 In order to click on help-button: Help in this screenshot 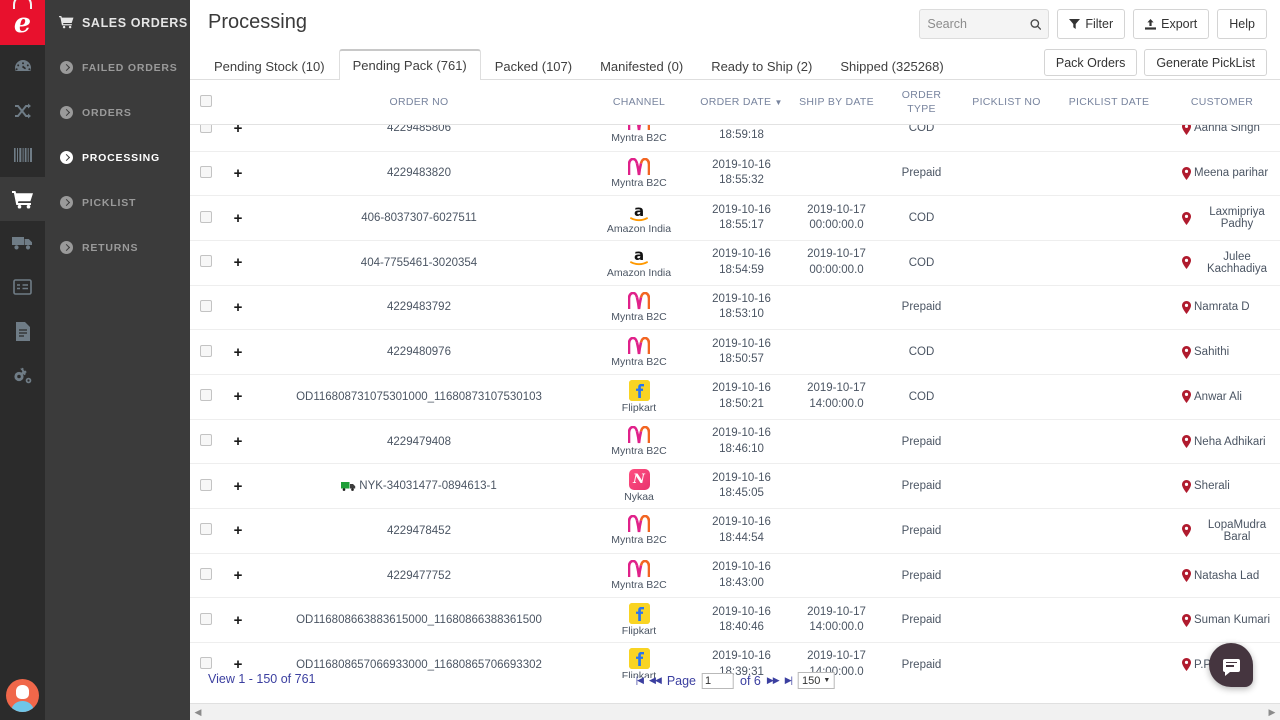, I will do `click(1242, 24)`.